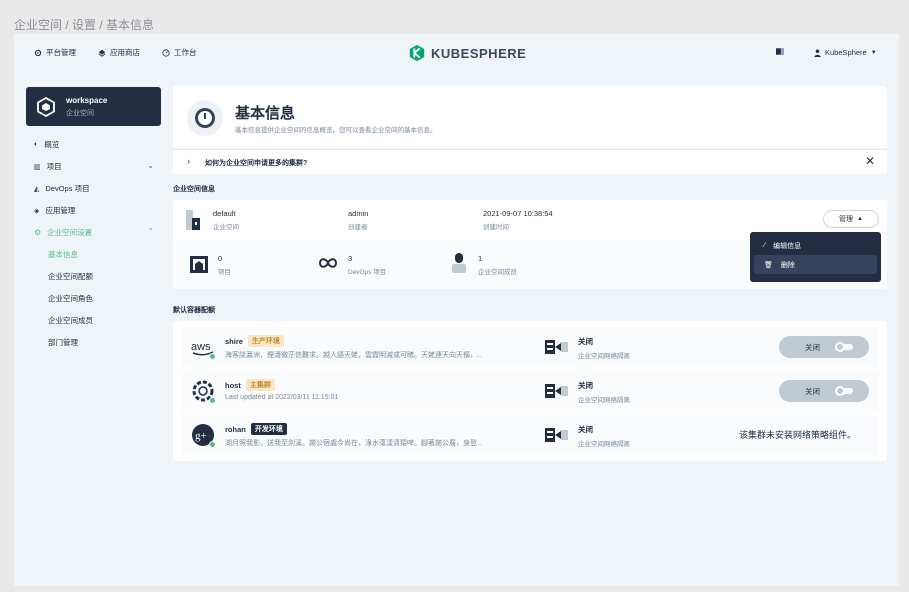  I want to click on close-icon: ✕, so click(870, 161).